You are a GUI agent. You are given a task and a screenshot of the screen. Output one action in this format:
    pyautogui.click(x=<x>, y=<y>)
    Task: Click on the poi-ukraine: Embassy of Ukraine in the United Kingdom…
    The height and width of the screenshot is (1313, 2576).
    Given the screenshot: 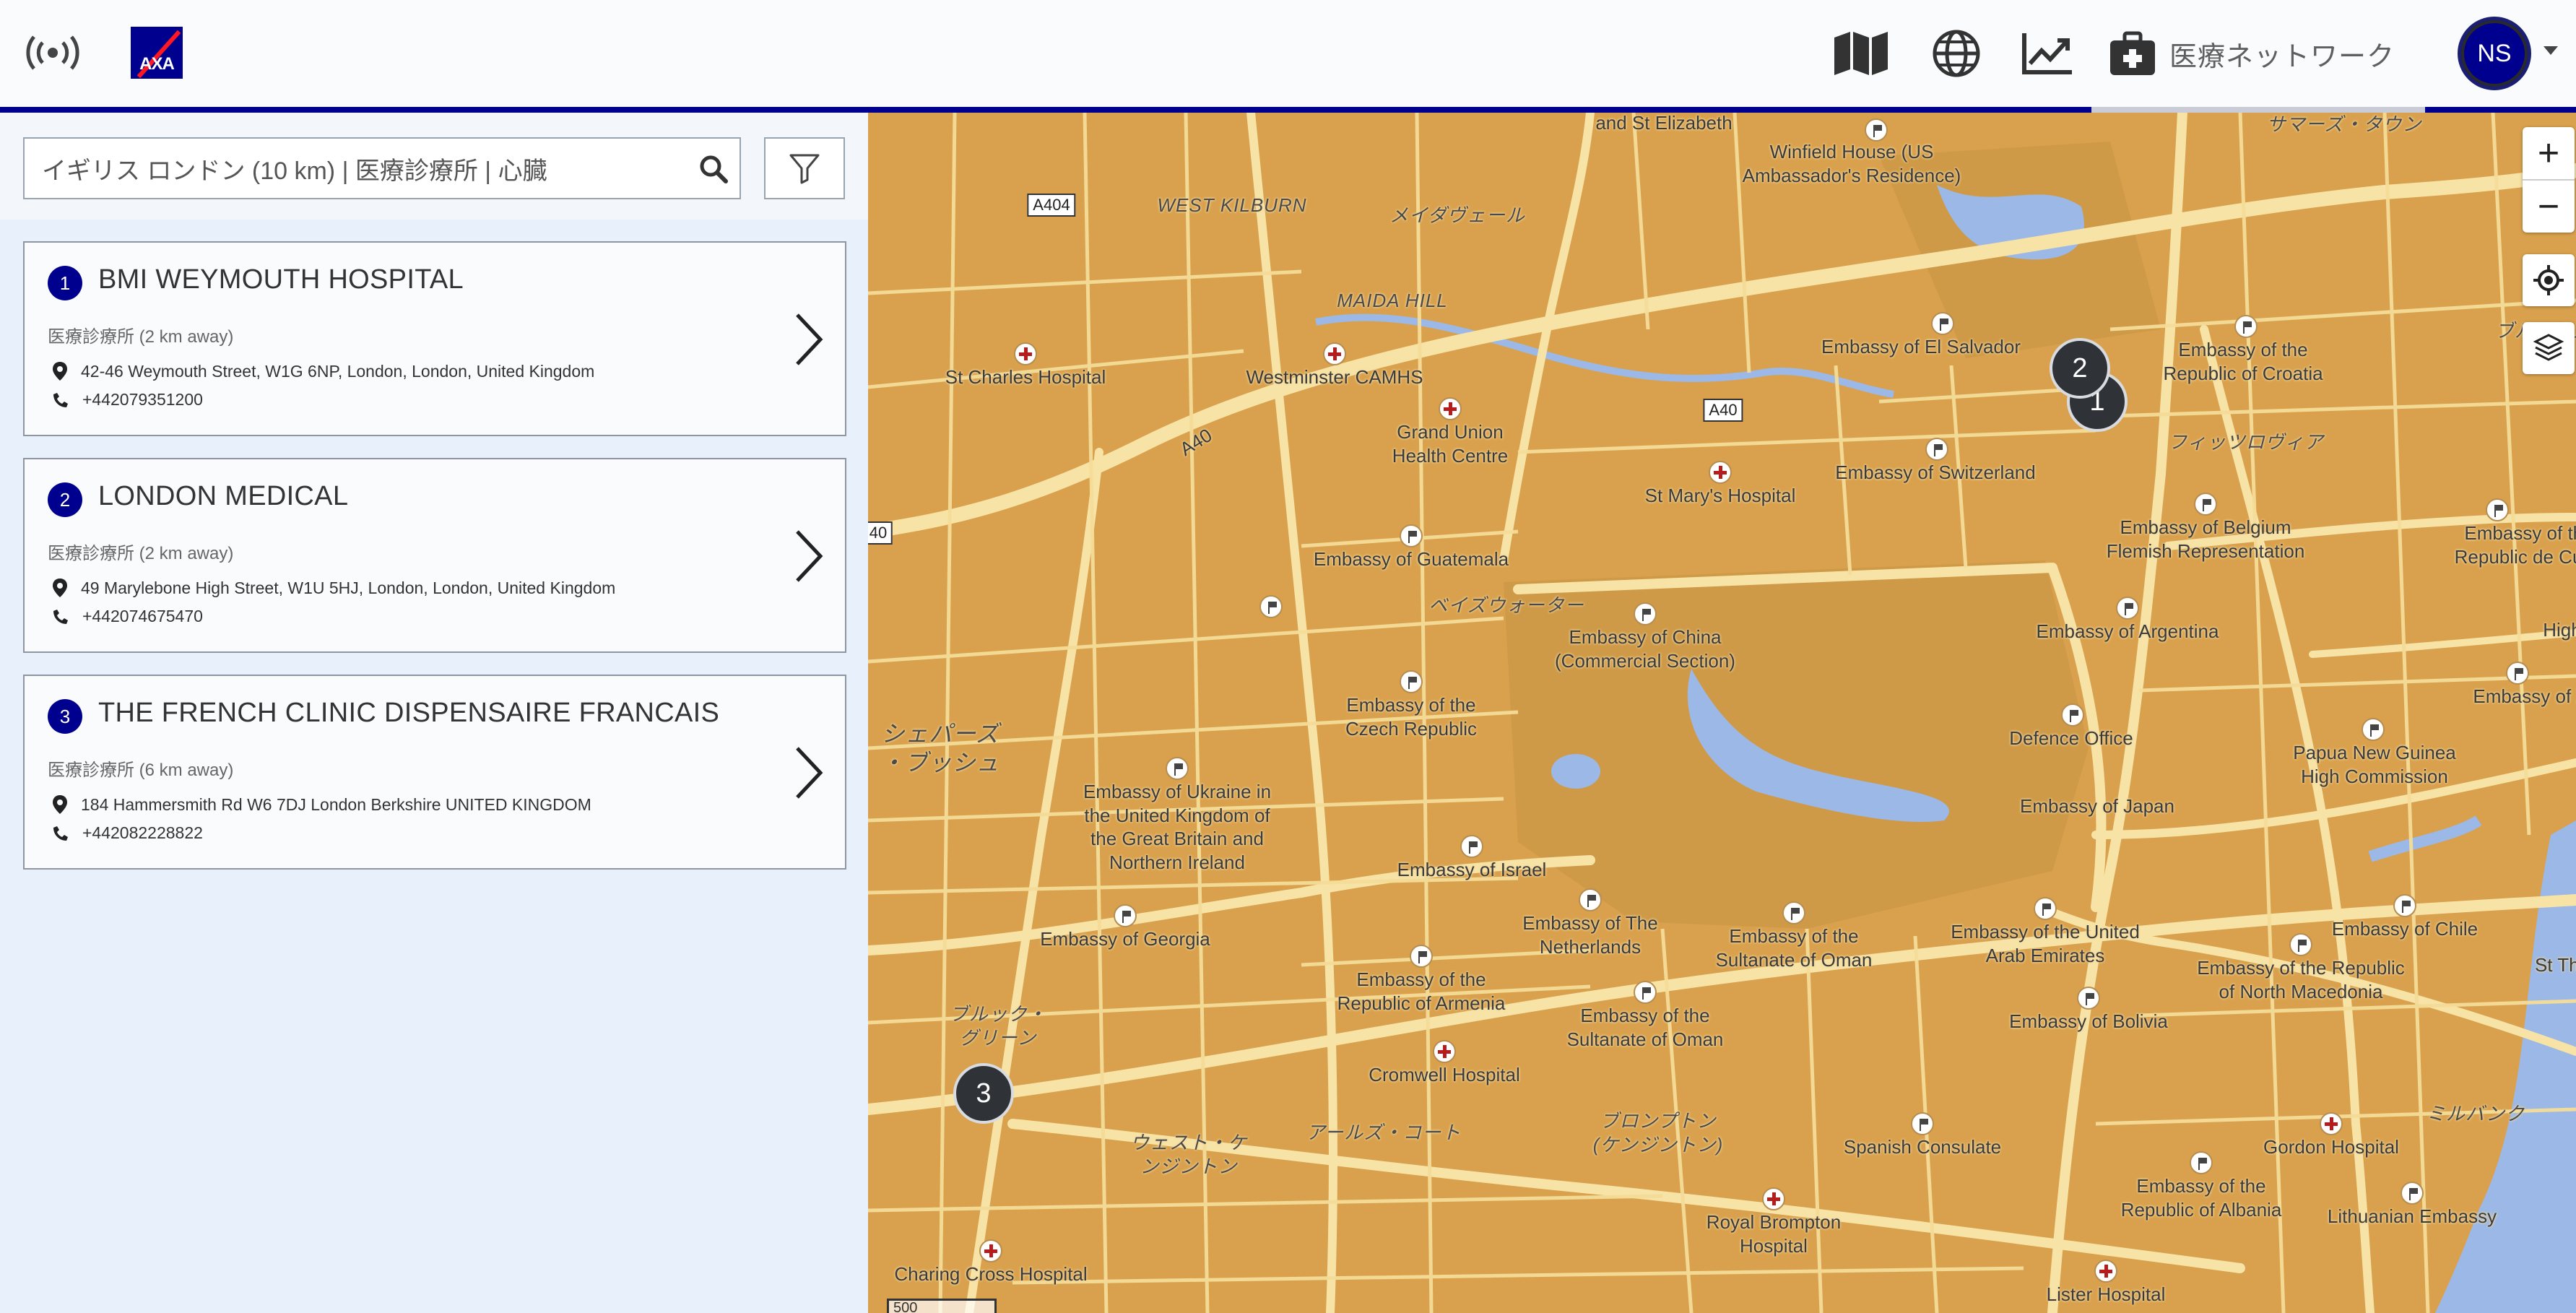 What is the action you would take?
    pyautogui.click(x=1177, y=827)
    